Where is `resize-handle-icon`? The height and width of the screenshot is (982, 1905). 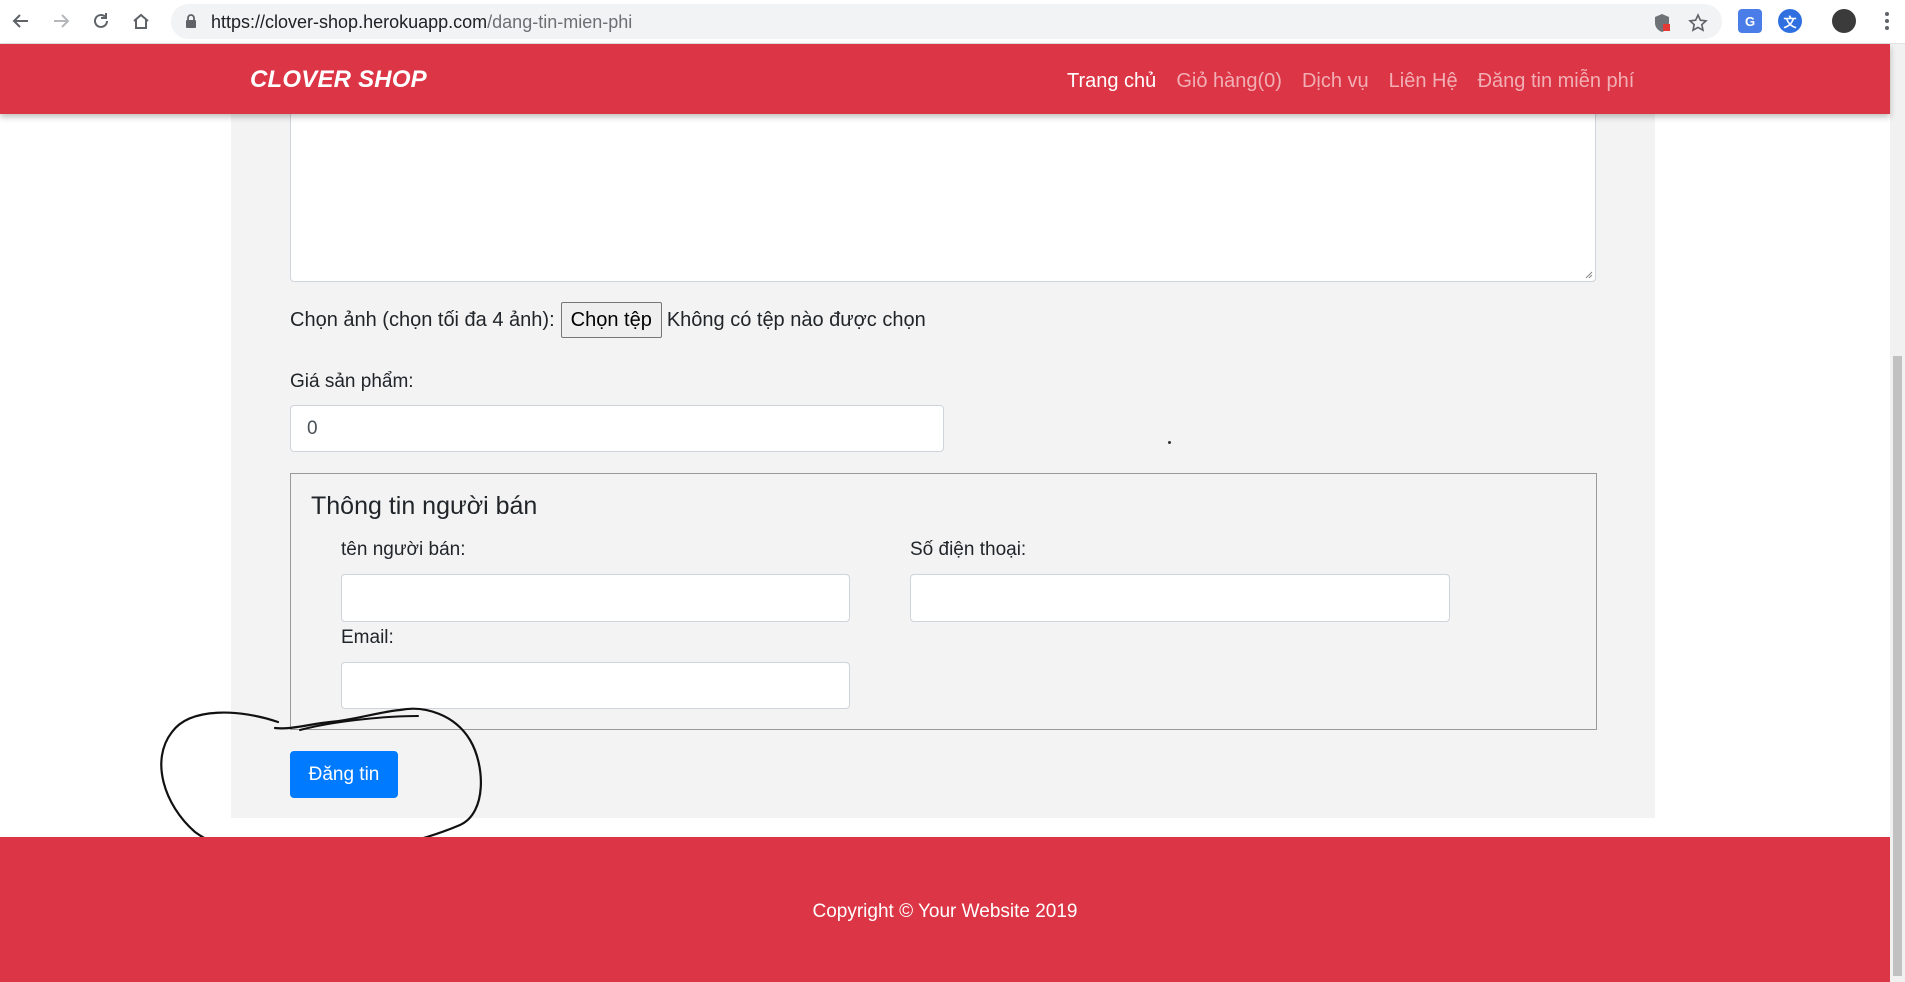
resize-handle-icon is located at coordinates (1588, 274).